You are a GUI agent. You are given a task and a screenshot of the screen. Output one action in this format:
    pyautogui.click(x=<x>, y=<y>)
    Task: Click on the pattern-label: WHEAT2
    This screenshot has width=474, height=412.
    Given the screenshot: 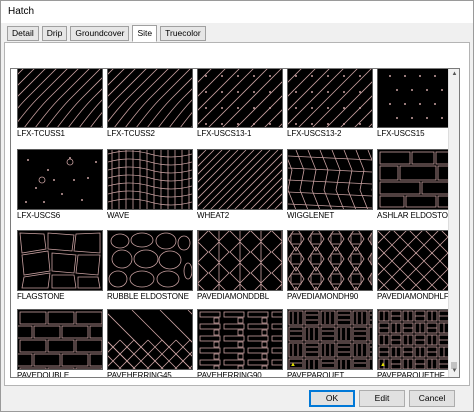 What is the action you would take?
    pyautogui.click(x=213, y=215)
    